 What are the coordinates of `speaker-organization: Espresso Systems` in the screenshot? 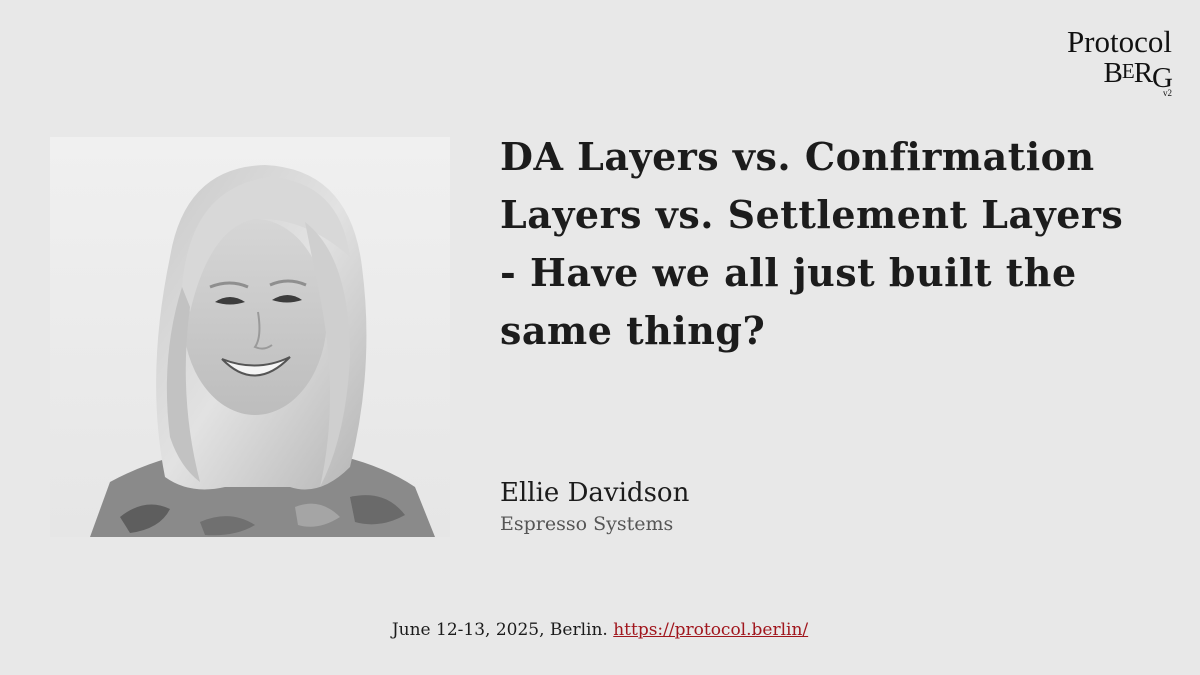 It's located at (587, 524).